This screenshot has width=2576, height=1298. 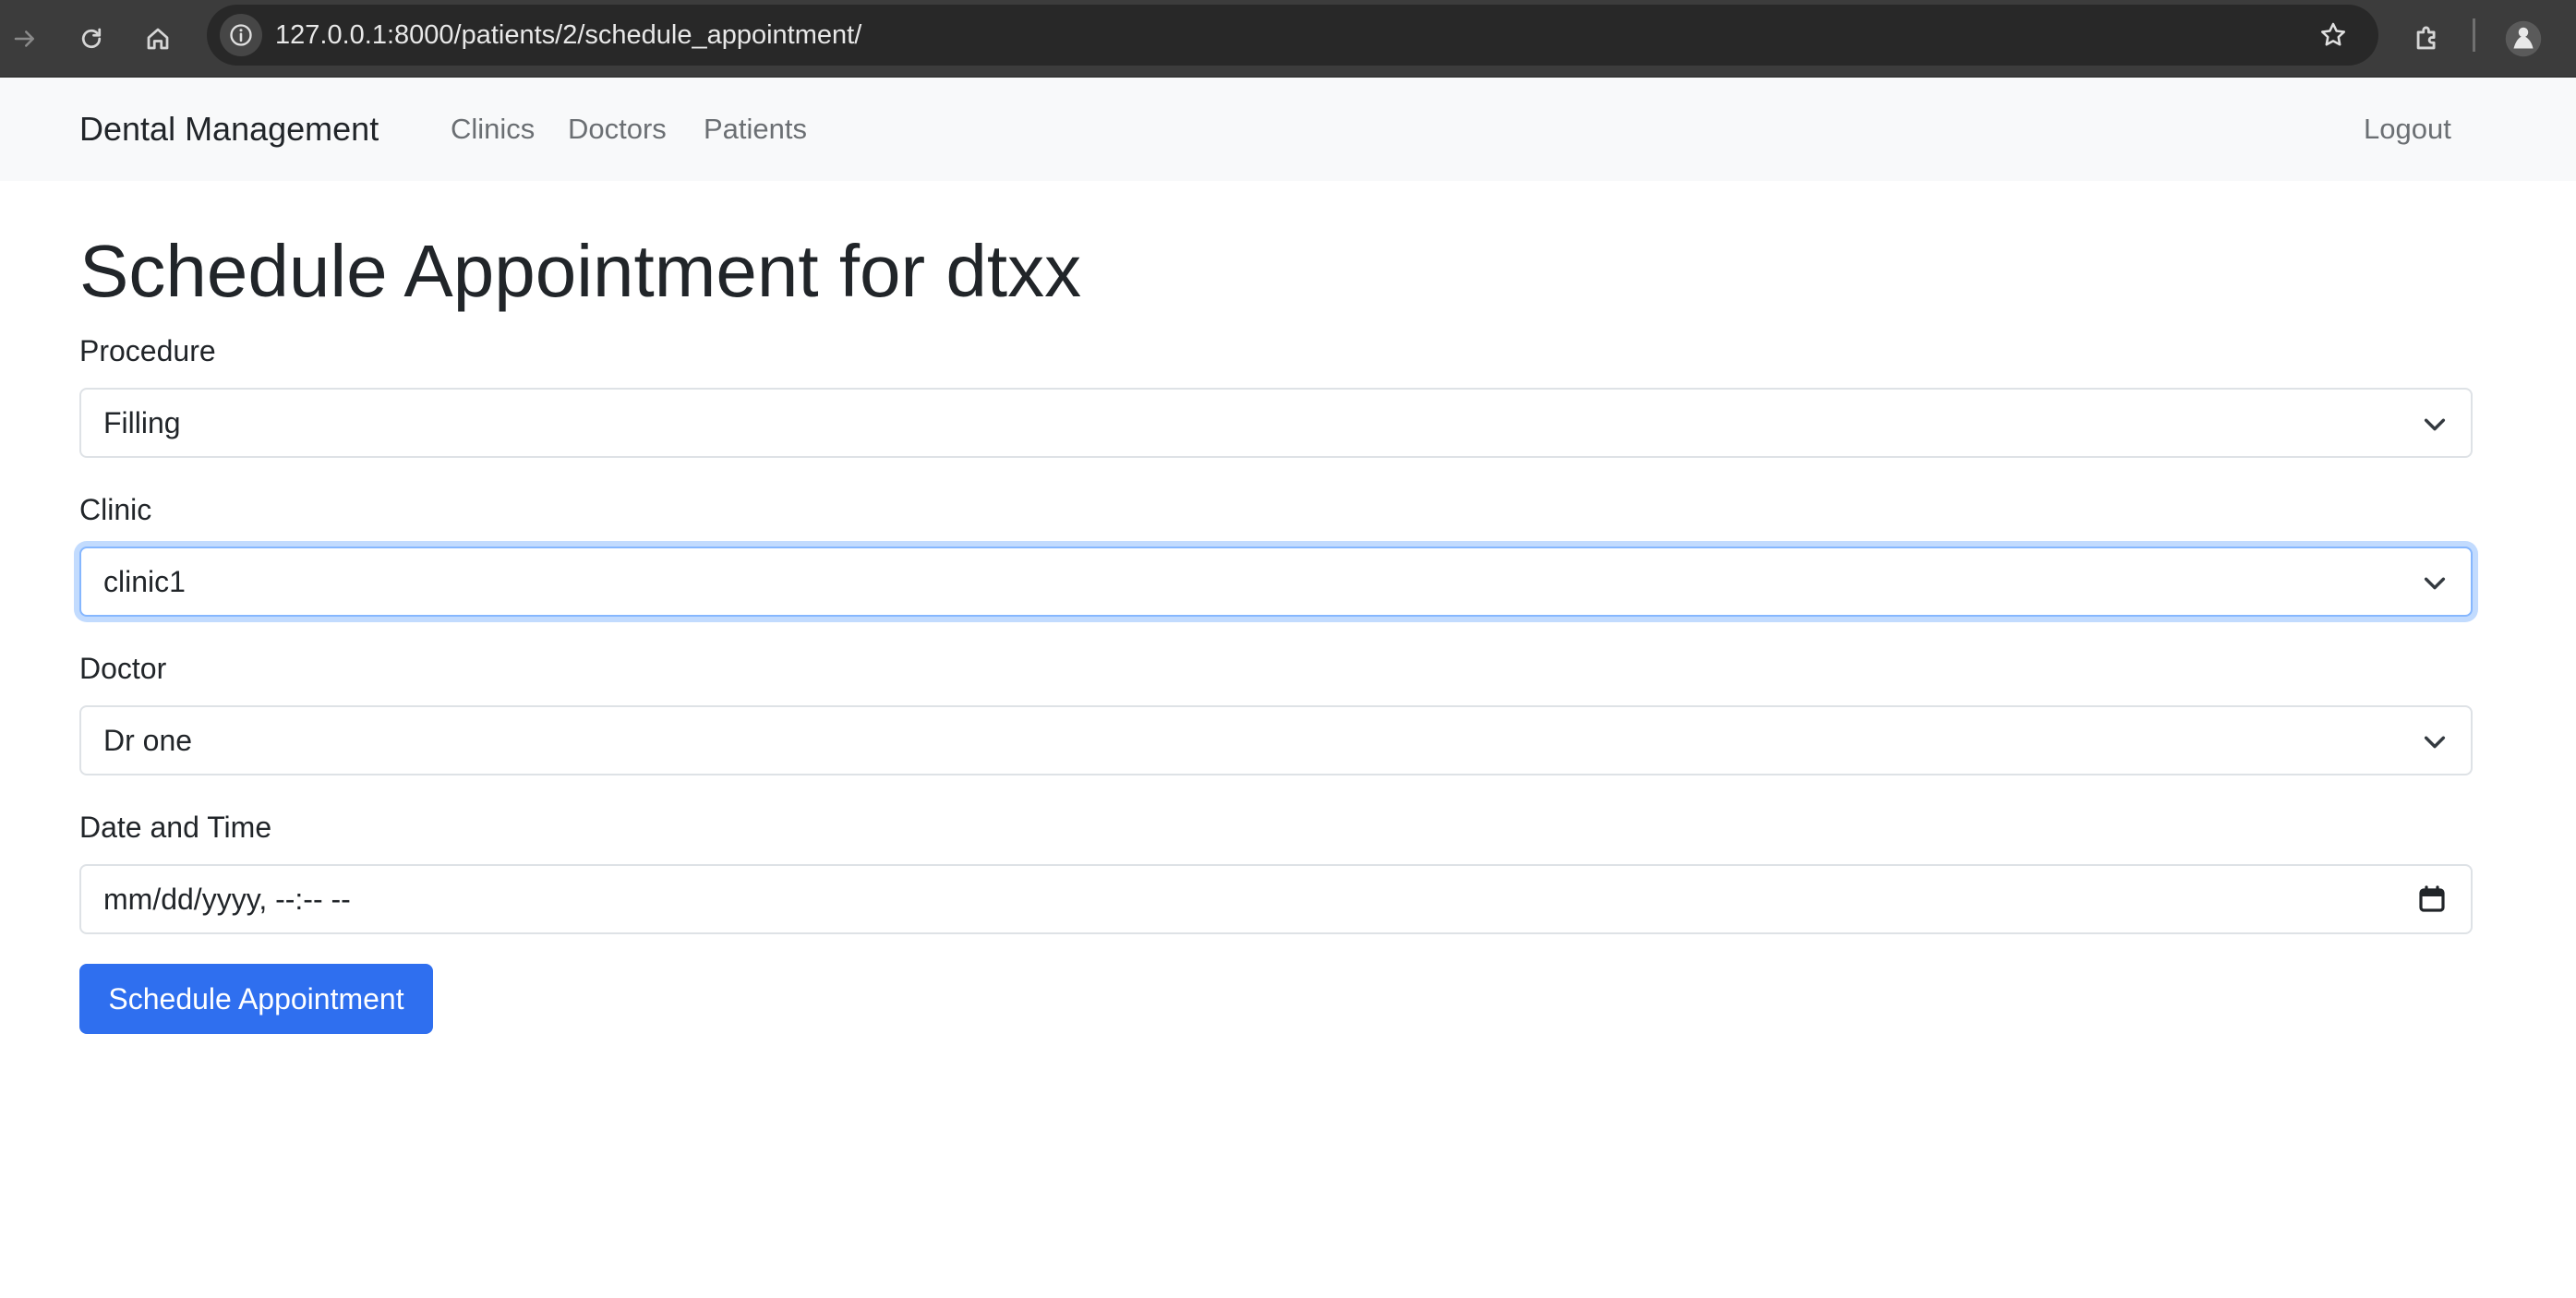 What do you see at coordinates (241, 35) in the screenshot?
I see `site-info-icon` at bounding box center [241, 35].